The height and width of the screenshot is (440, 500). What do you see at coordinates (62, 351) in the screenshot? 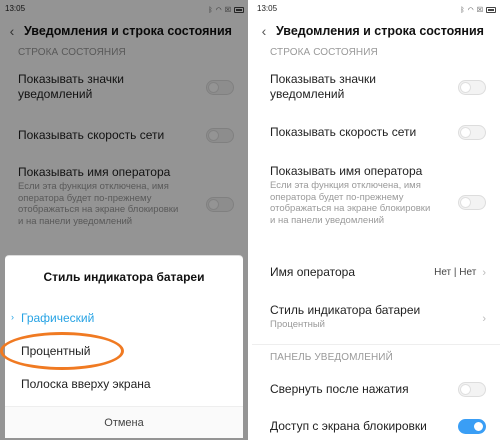
I see `highlight-ellipse` at bounding box center [62, 351].